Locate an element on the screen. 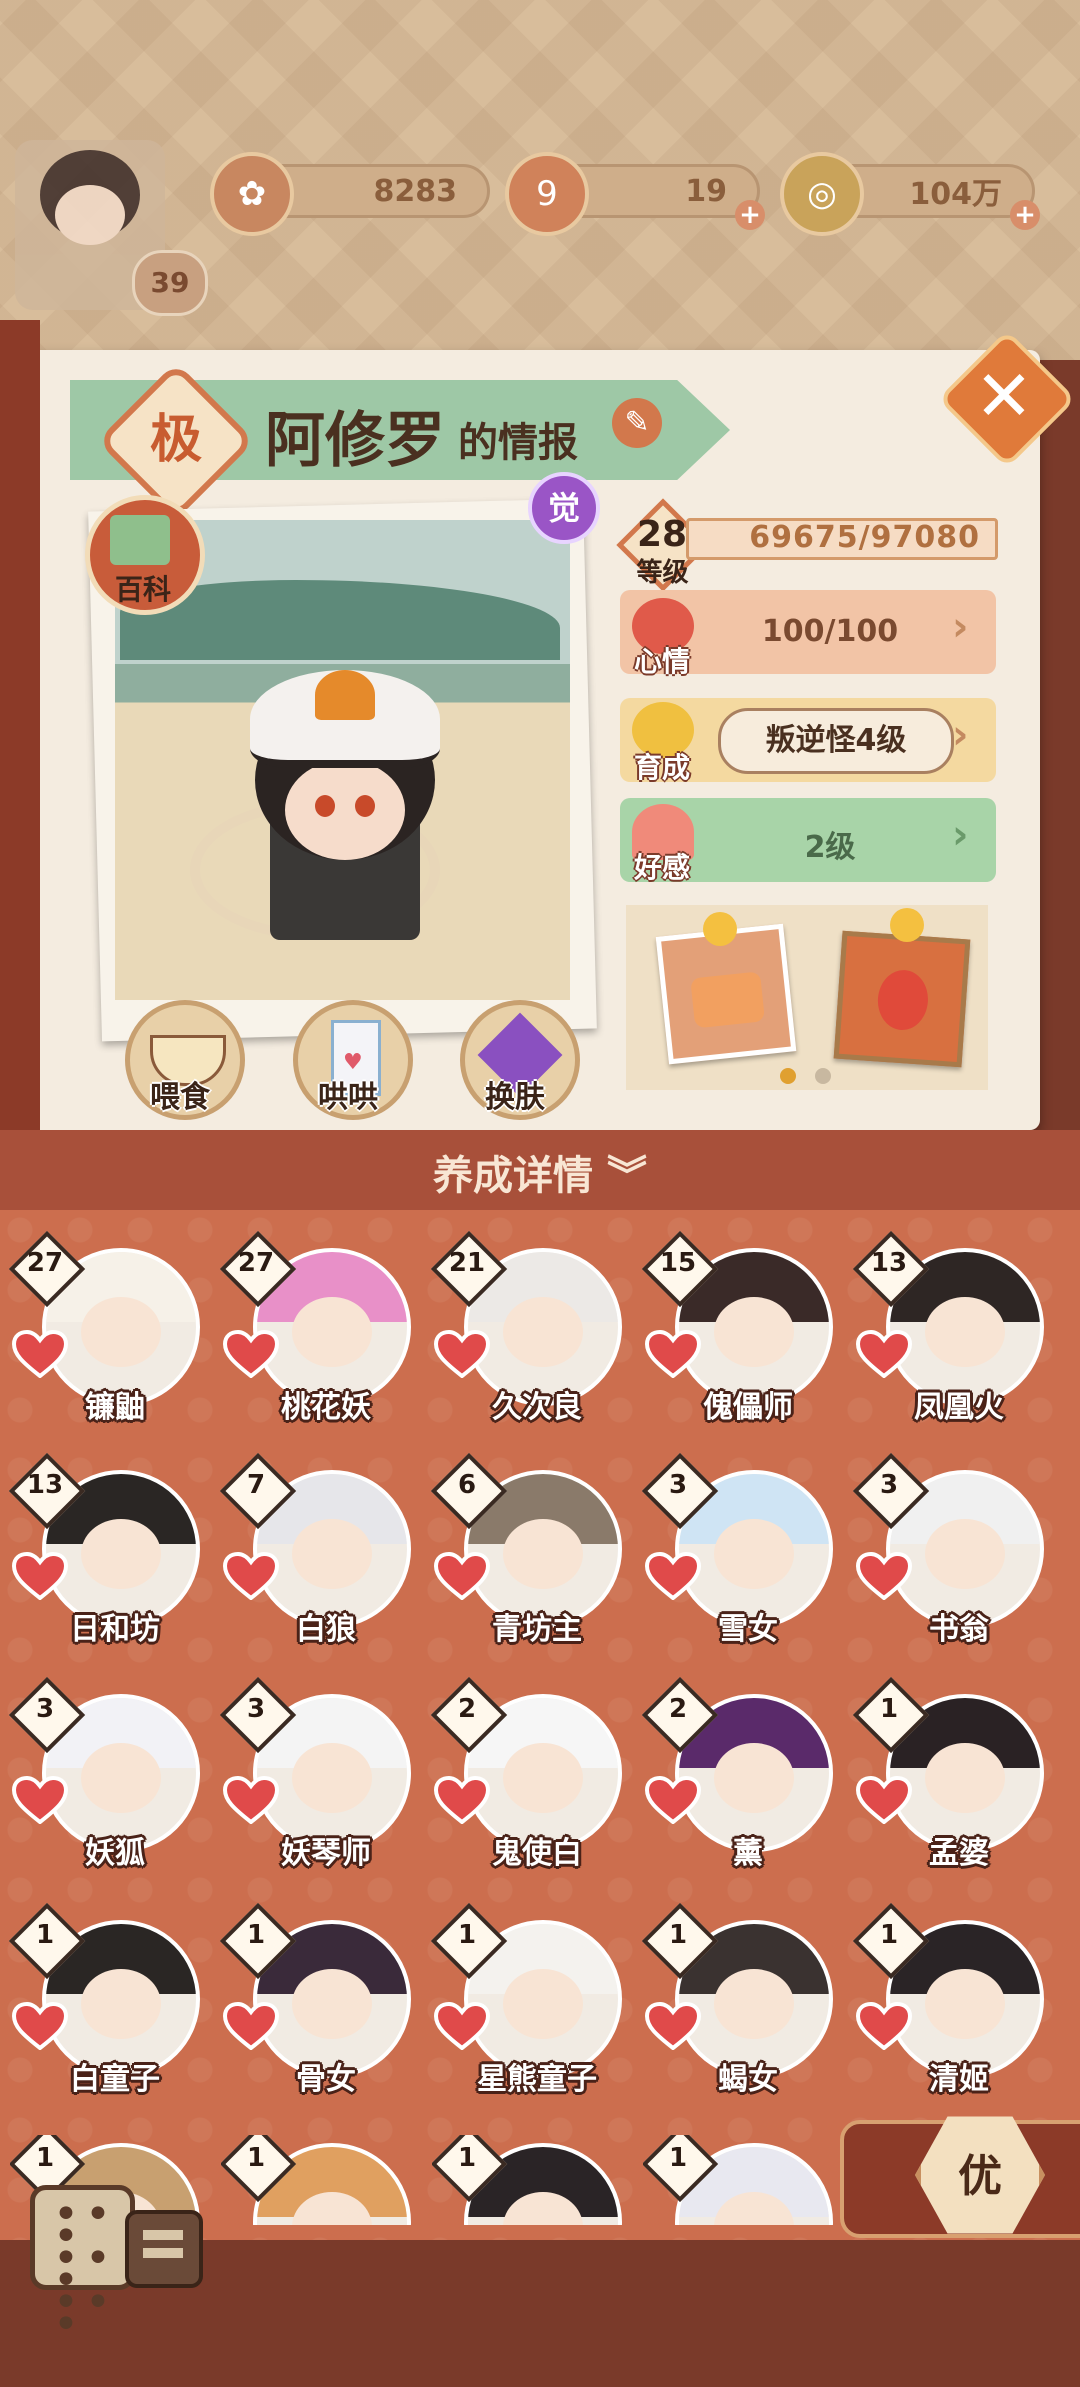  cake-icon is located at coordinates (728, 1000).